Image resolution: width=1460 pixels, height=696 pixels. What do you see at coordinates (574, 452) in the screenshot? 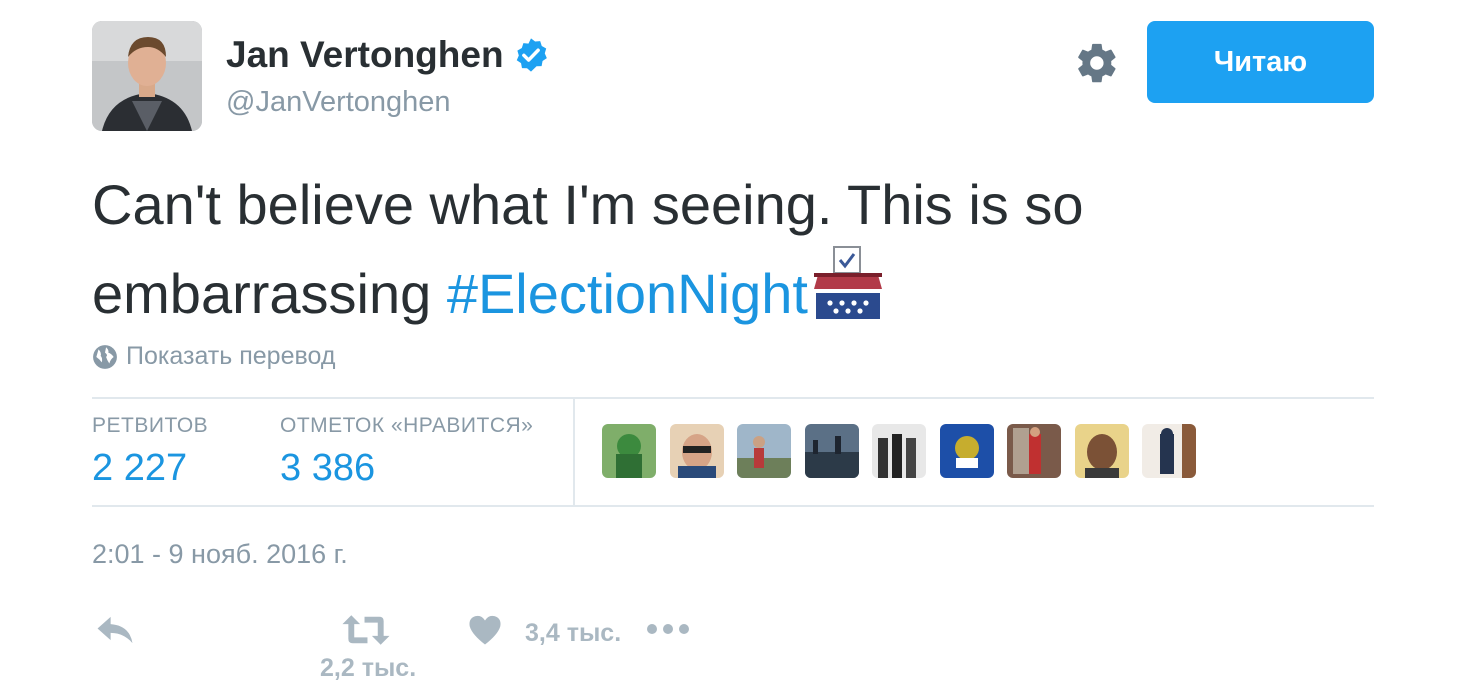
I see `stats-vertical-divider` at bounding box center [574, 452].